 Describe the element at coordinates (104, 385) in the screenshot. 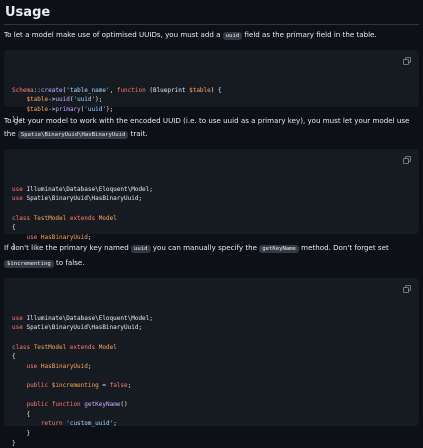

I see `code-token: =` at that location.